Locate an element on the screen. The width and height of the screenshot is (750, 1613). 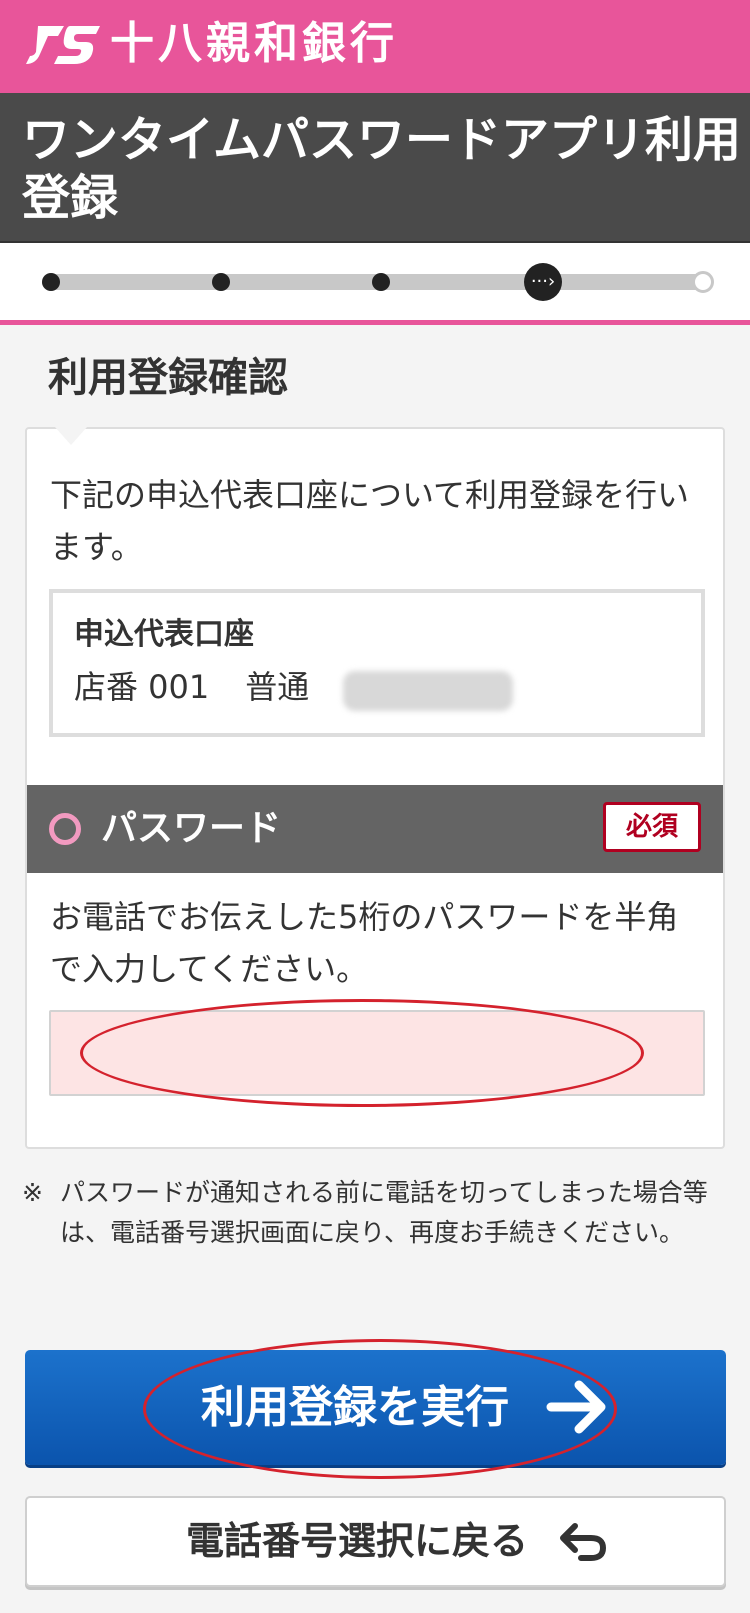
step-1-dot is located at coordinates (51, 282).